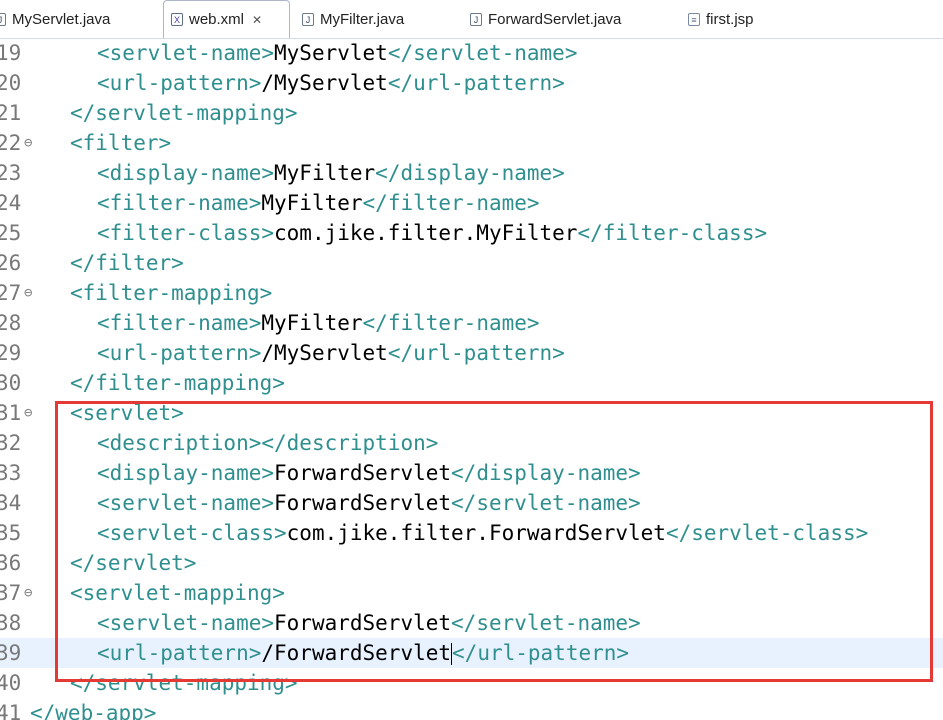 The height and width of the screenshot is (720, 943). Describe the element at coordinates (555, 19) in the screenshot. I see `tab-label: ForwardServlet.java` at that location.